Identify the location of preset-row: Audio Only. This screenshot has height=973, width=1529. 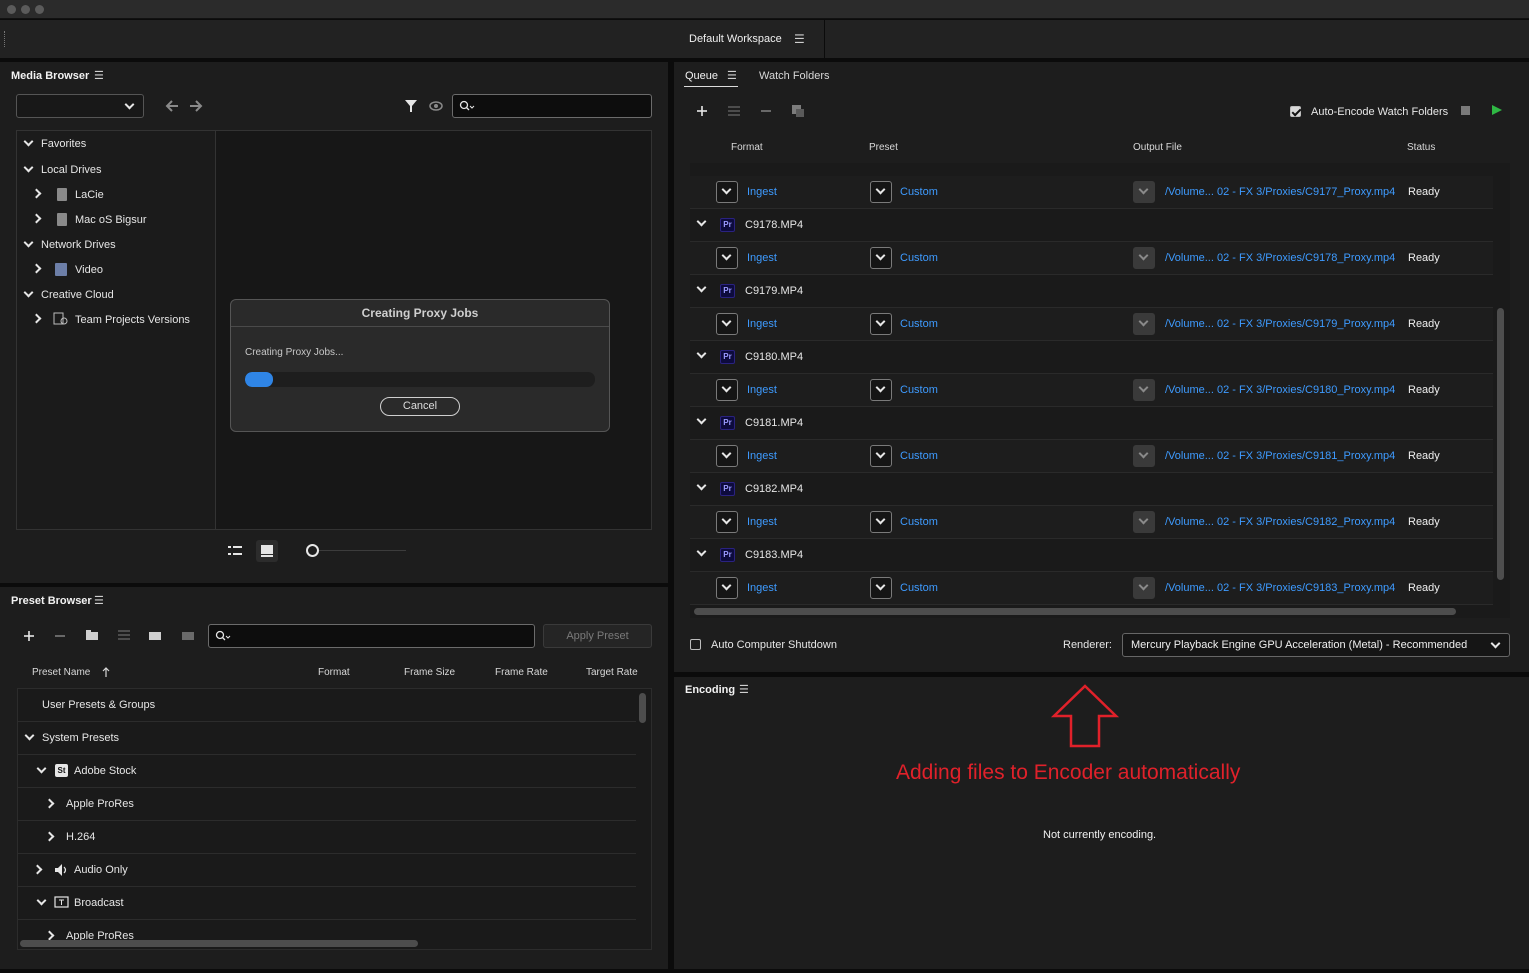
(327, 870).